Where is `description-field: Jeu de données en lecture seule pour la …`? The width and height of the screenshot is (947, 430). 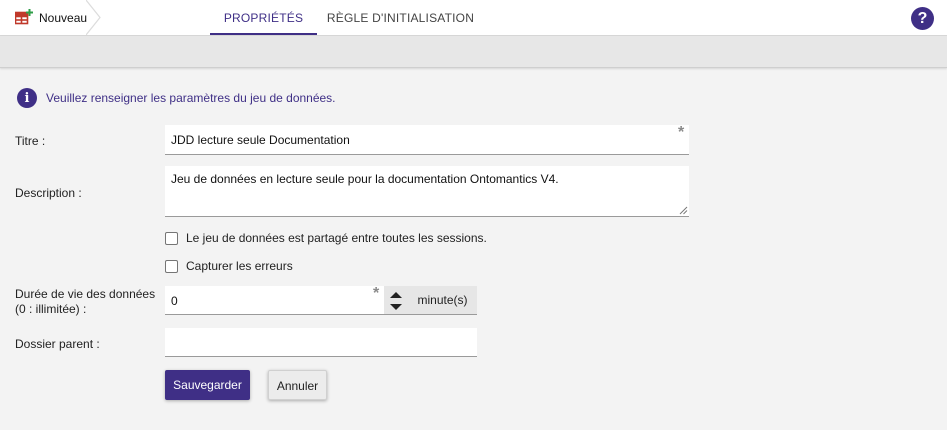 description-field: Jeu de données en lecture seule pour la … is located at coordinates (427, 191).